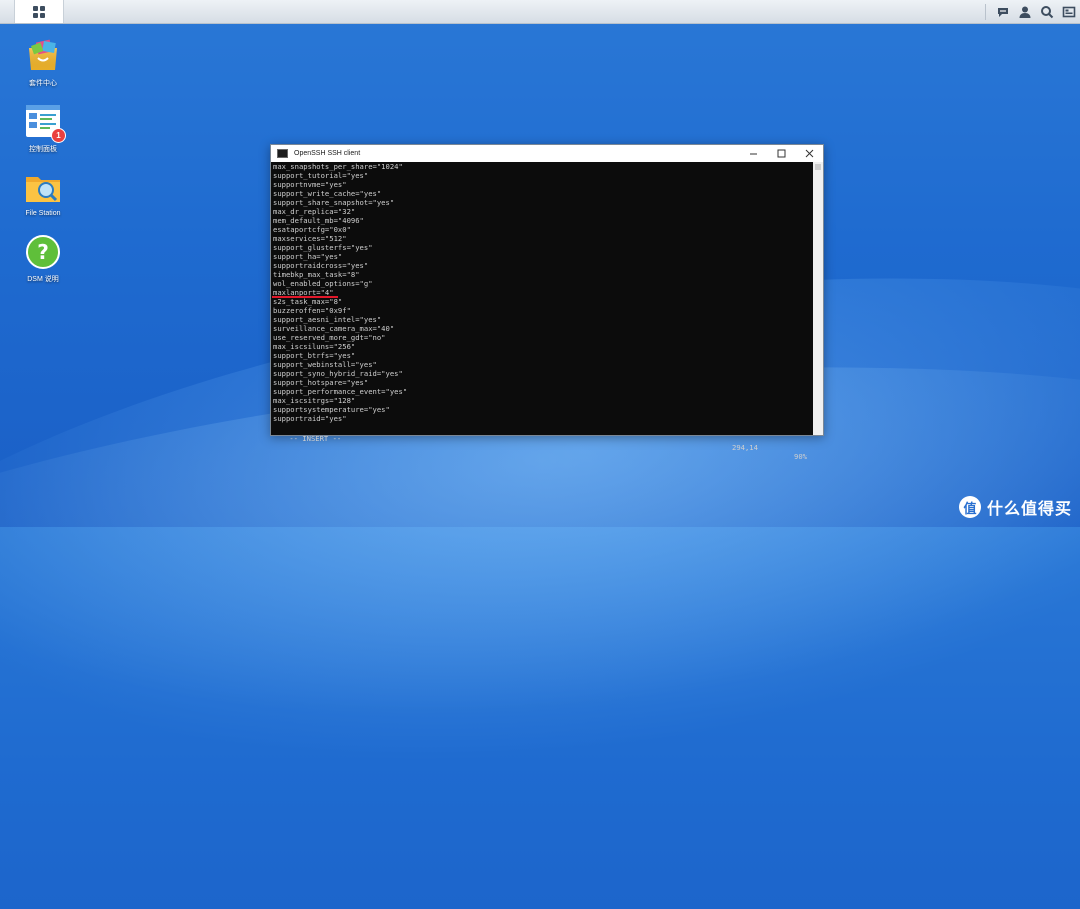 The height and width of the screenshot is (909, 1080). I want to click on maximize-icon, so click(781, 153).